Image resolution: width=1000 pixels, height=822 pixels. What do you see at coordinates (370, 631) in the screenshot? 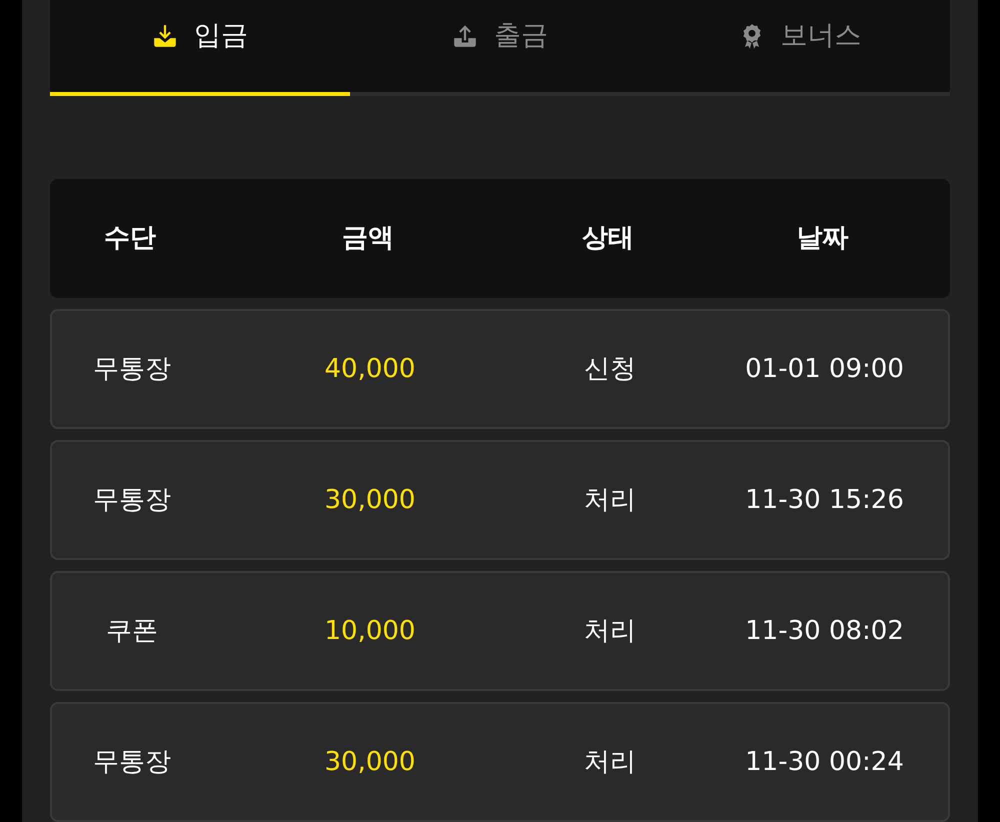
I see `table-cell-text: 10,000` at bounding box center [370, 631].